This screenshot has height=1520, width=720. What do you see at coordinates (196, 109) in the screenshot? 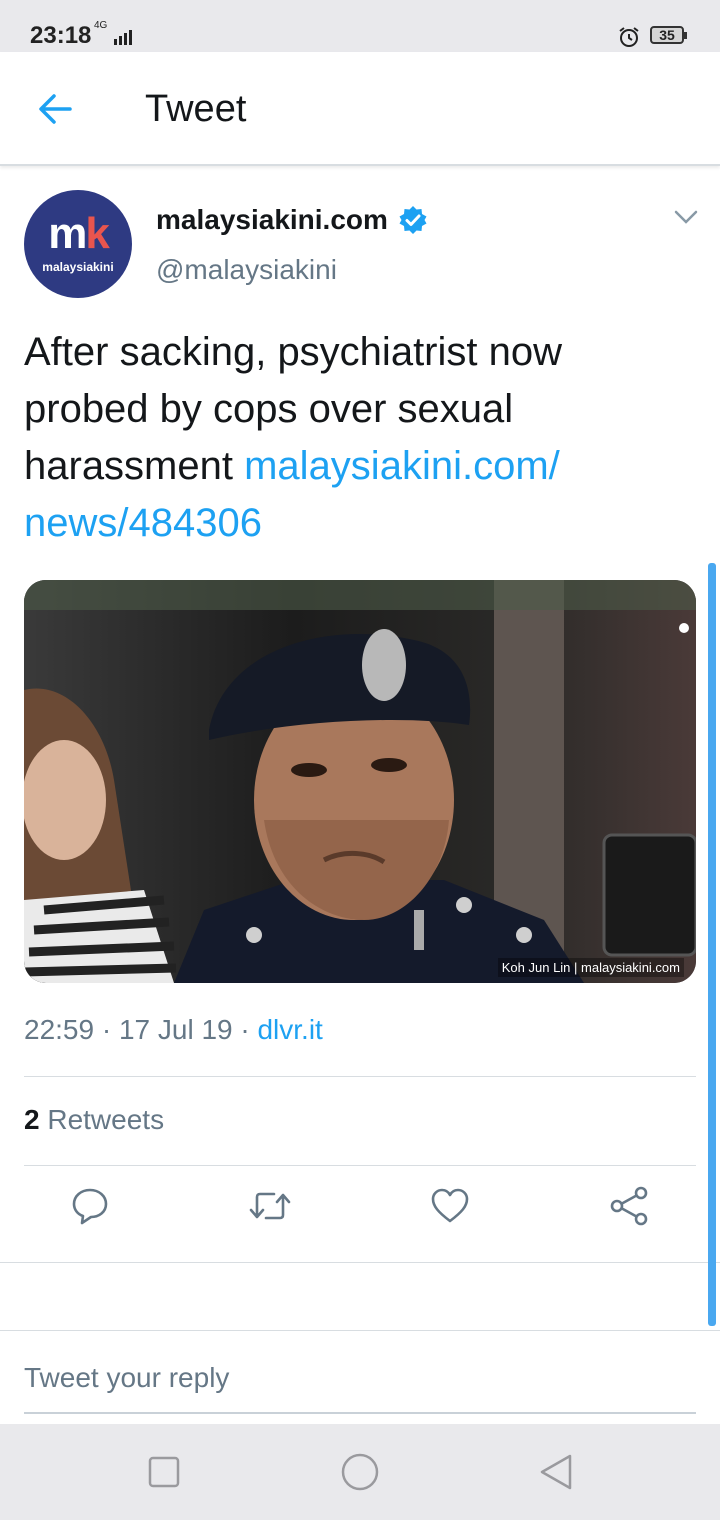
I see `page-title: Tweet` at bounding box center [196, 109].